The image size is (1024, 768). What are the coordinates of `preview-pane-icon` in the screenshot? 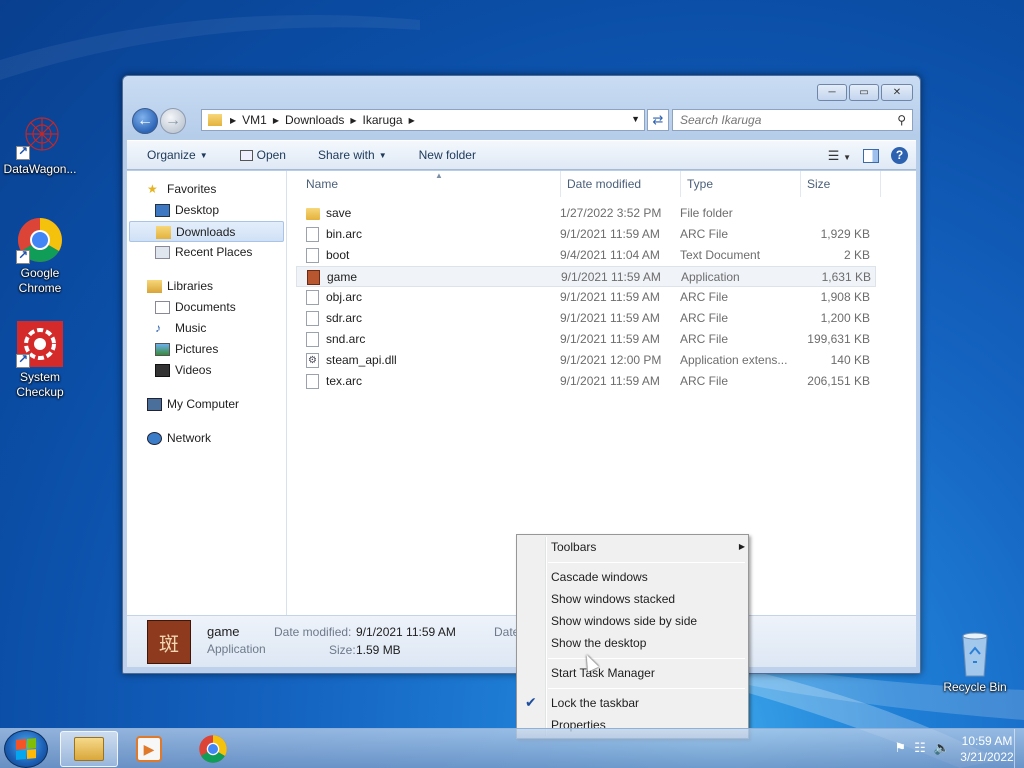 It's located at (871, 155).